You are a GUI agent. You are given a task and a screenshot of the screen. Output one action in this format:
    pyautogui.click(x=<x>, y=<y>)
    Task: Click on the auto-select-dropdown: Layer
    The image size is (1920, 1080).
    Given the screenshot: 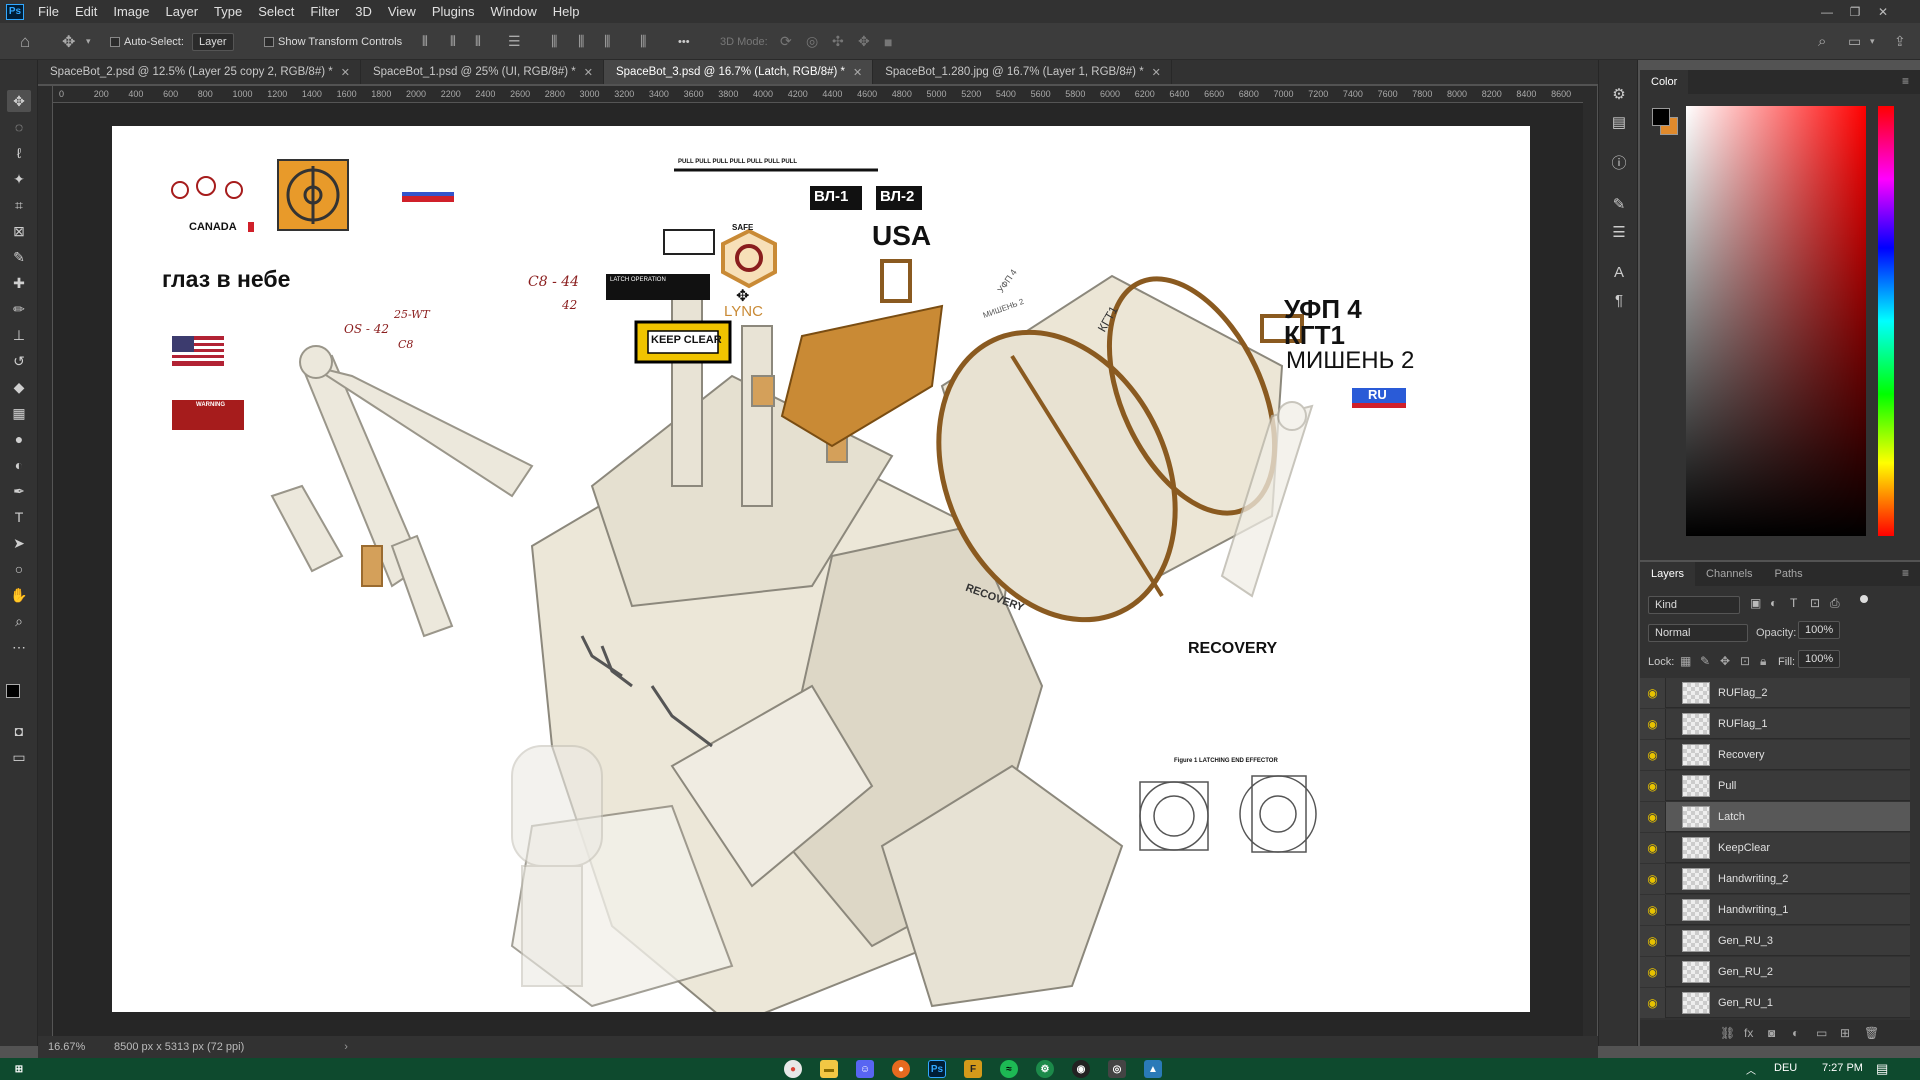 What is the action you would take?
    pyautogui.click(x=213, y=41)
    